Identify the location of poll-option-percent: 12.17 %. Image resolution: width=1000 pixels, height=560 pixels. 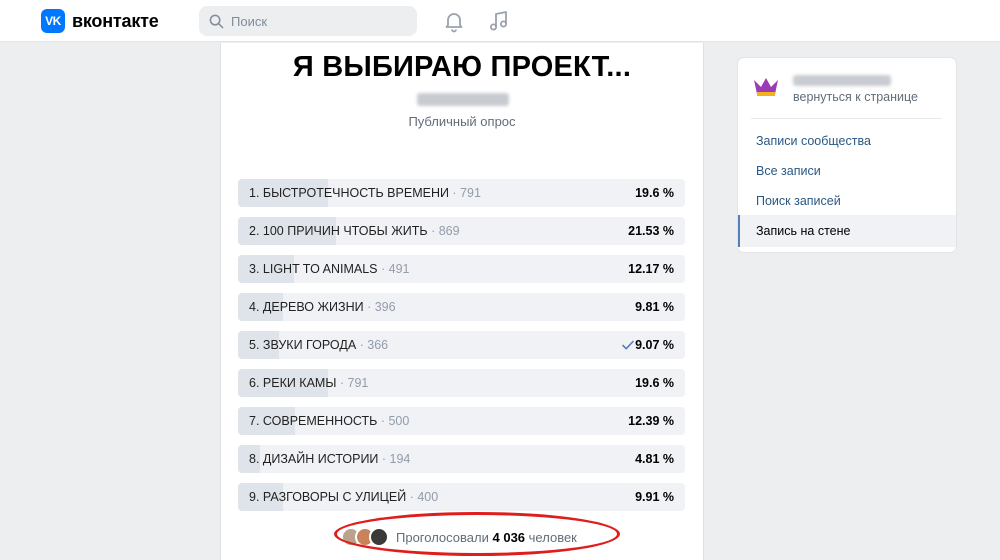
(651, 269).